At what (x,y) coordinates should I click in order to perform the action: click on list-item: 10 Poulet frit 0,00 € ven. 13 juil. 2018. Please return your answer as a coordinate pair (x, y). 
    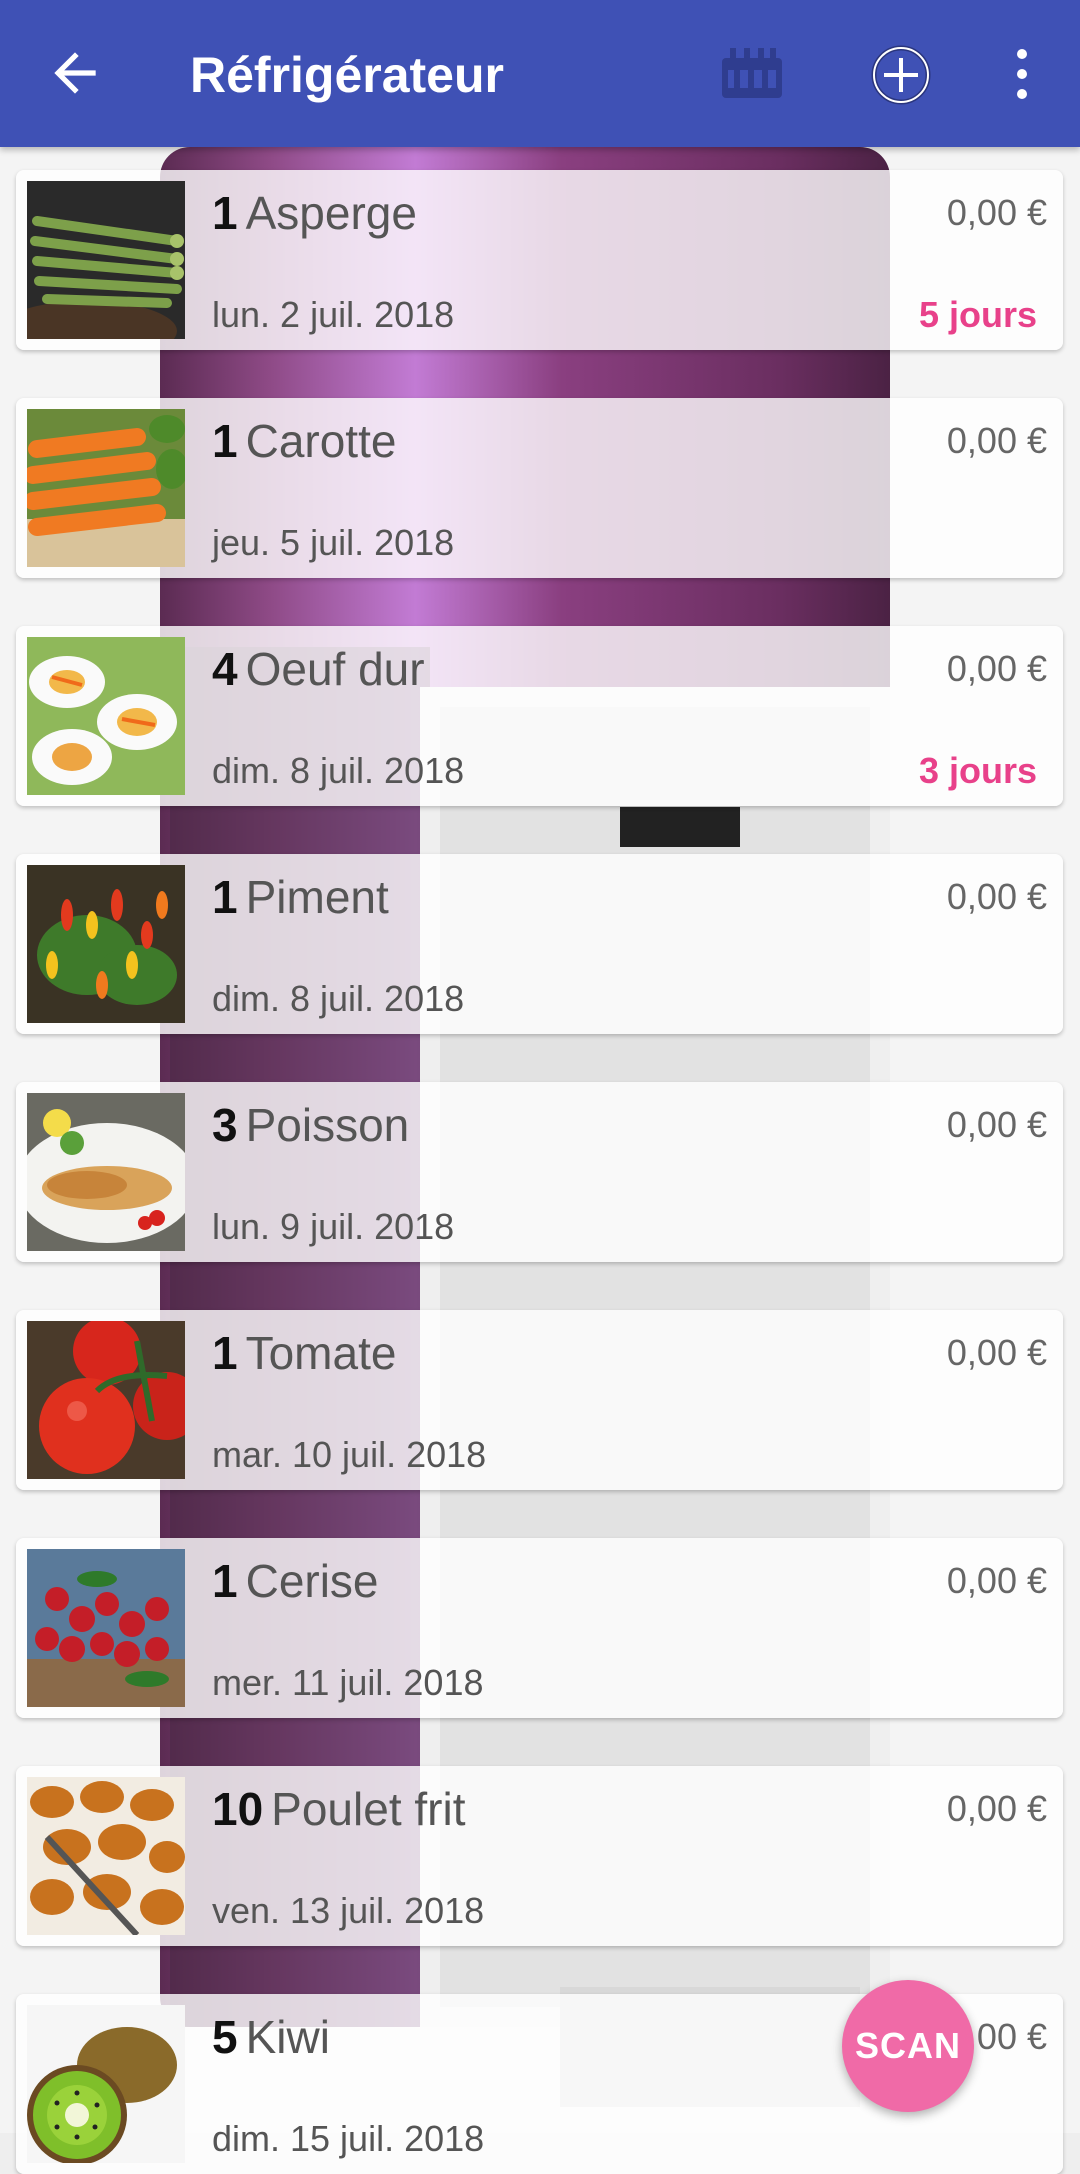
    Looking at the image, I should click on (539, 1856).